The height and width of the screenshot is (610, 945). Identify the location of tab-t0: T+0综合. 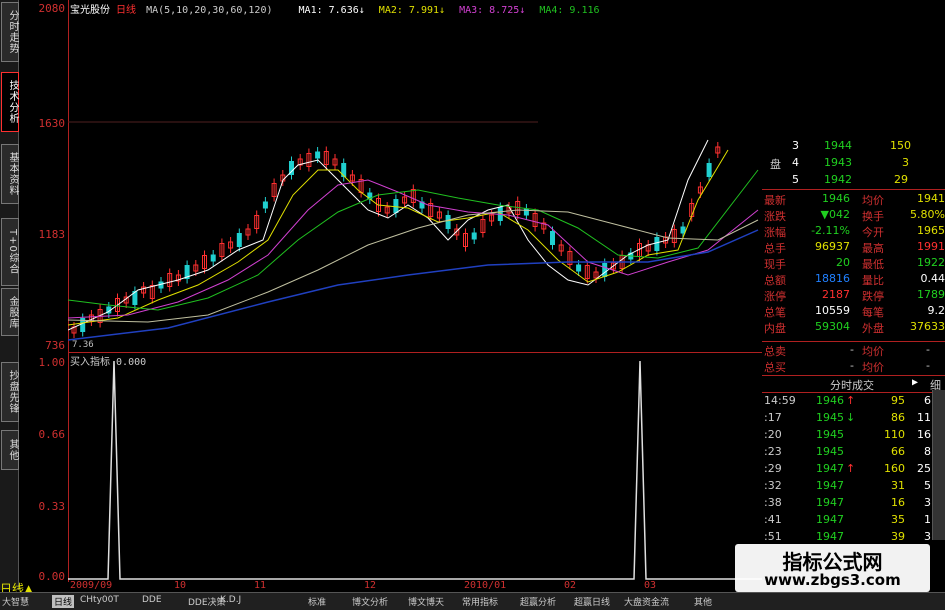
(10, 252).